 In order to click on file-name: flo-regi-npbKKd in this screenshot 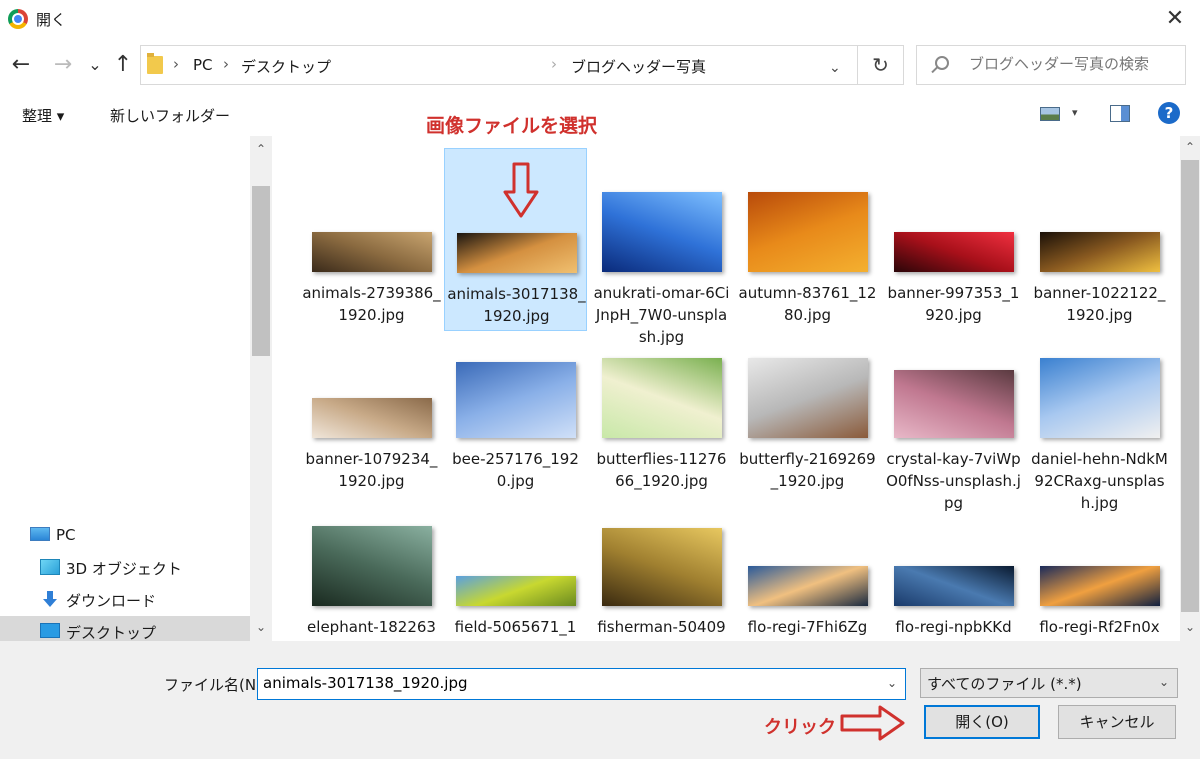, I will do `click(953, 627)`.